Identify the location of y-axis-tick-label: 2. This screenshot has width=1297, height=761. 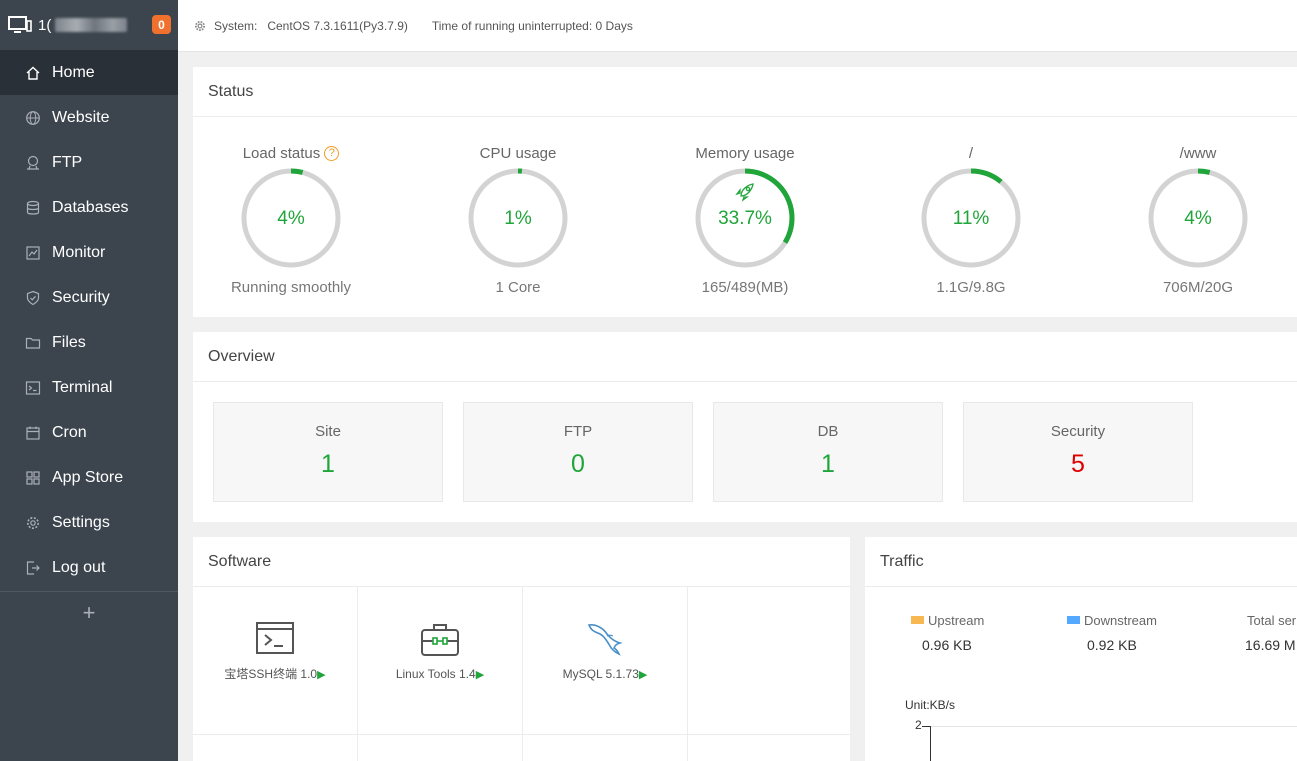
(918, 725).